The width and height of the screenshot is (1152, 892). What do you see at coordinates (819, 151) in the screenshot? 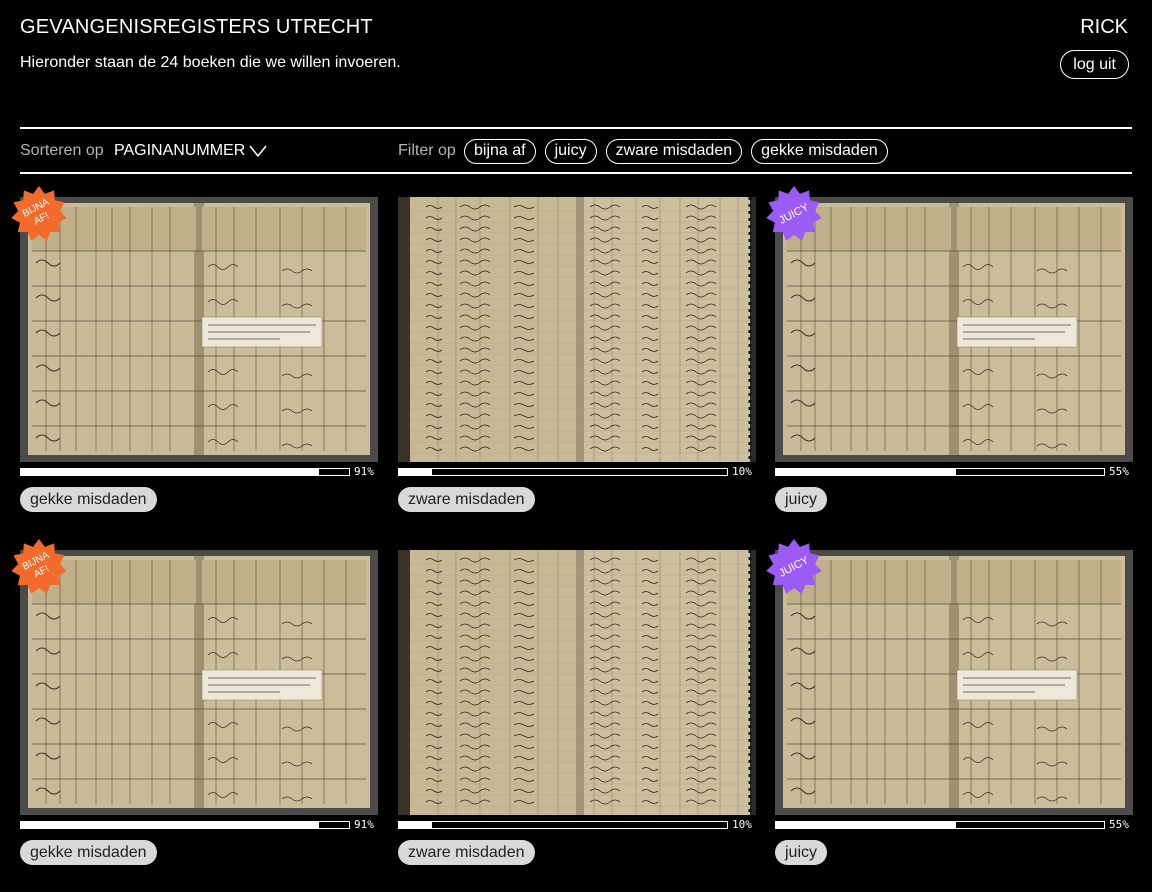
I see `filter-chip-gekke-misdaden: gekke misdaden` at bounding box center [819, 151].